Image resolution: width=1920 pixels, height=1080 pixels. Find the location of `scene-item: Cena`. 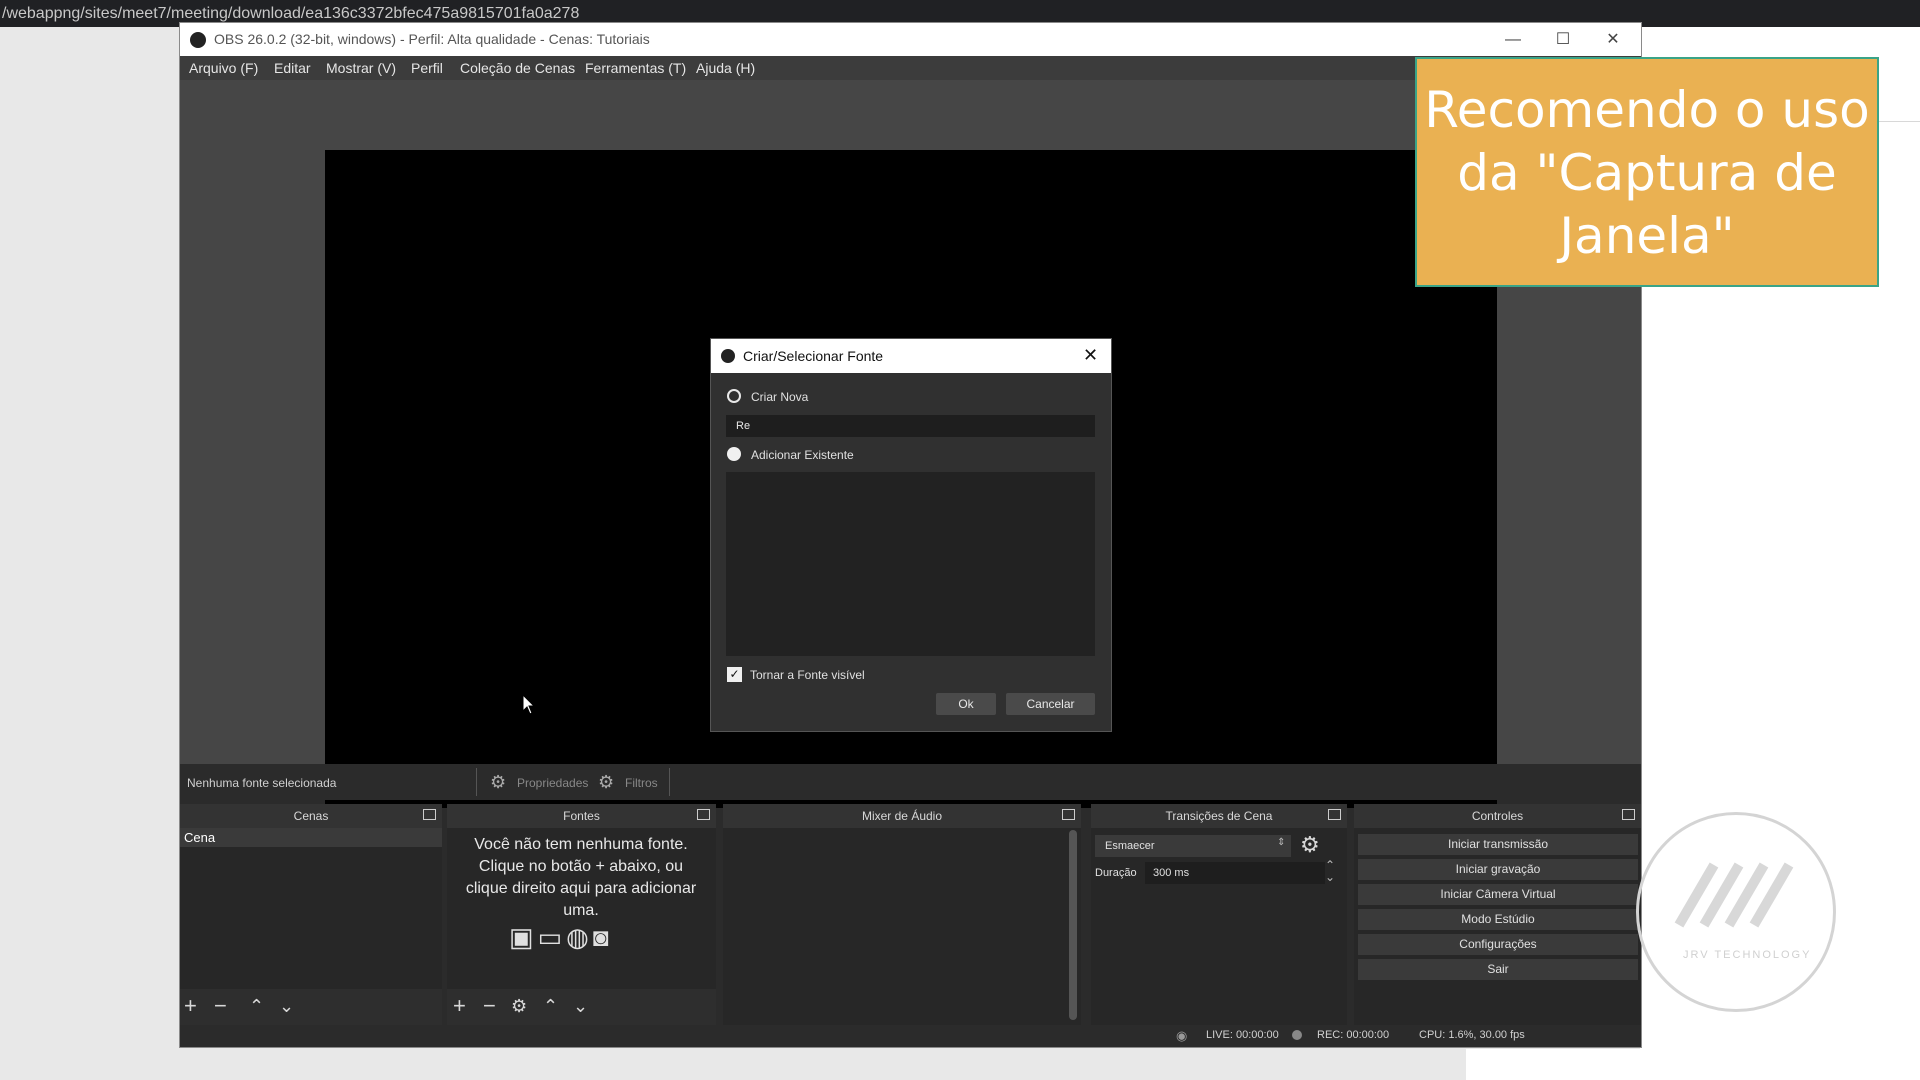

scene-item: Cena is located at coordinates (311, 837).